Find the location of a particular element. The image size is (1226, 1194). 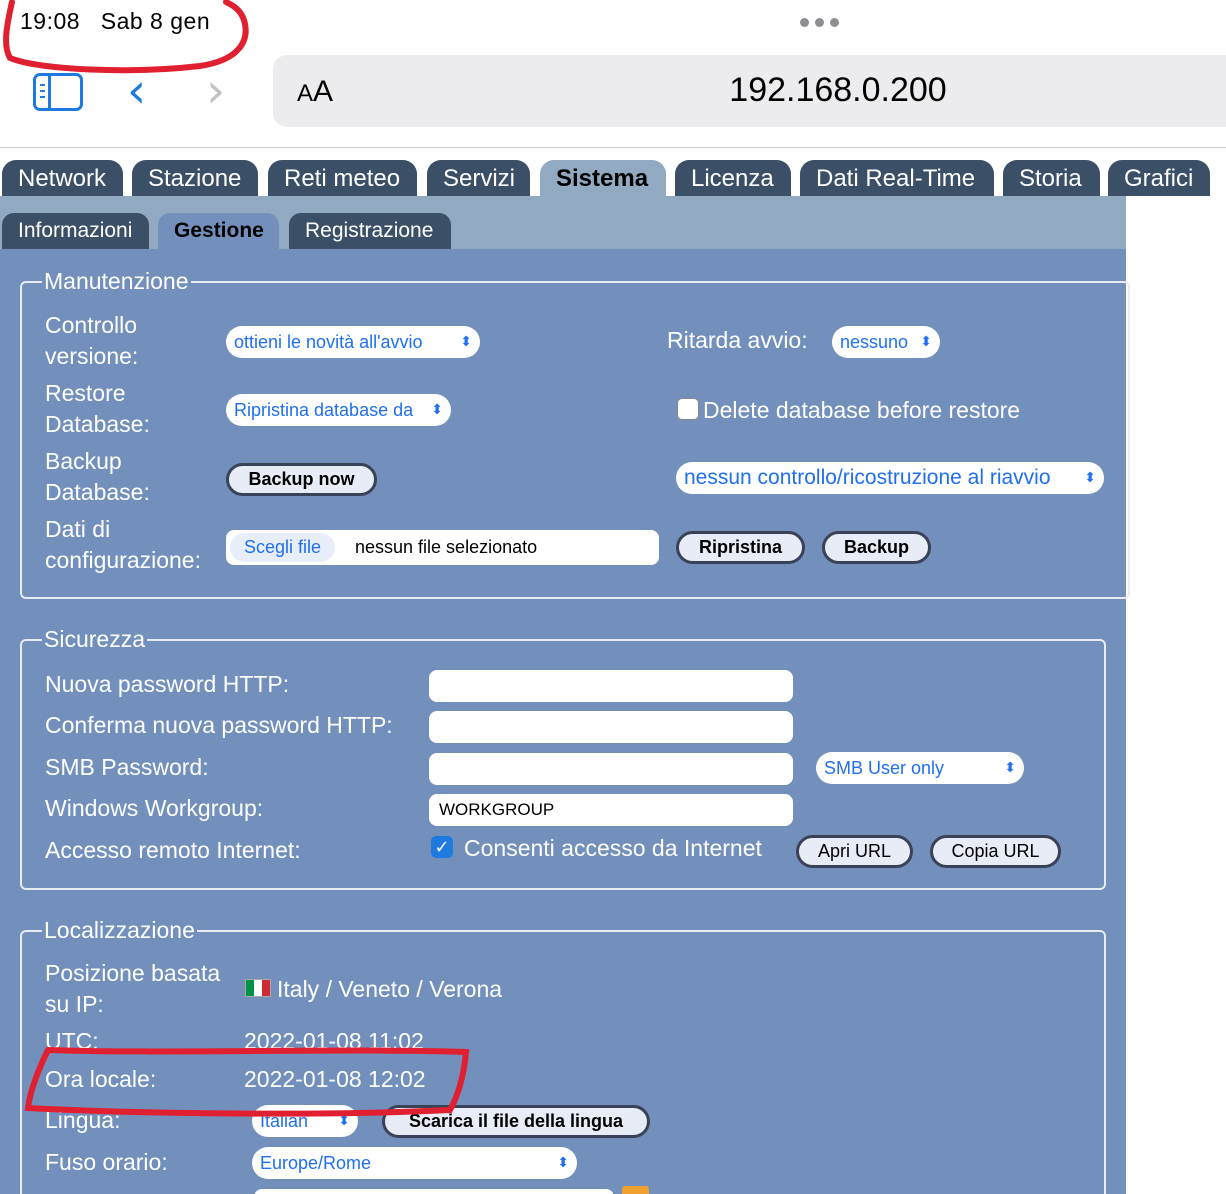

choose-file-button: Scegli file is located at coordinates (283, 547).